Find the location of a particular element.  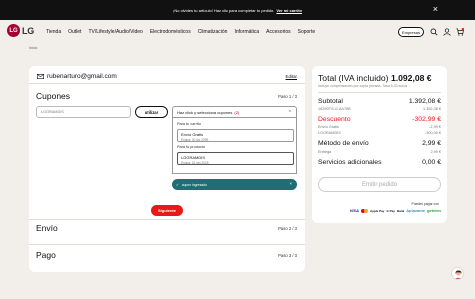

menu-item-climatizacion: Climatización is located at coordinates (213, 32).